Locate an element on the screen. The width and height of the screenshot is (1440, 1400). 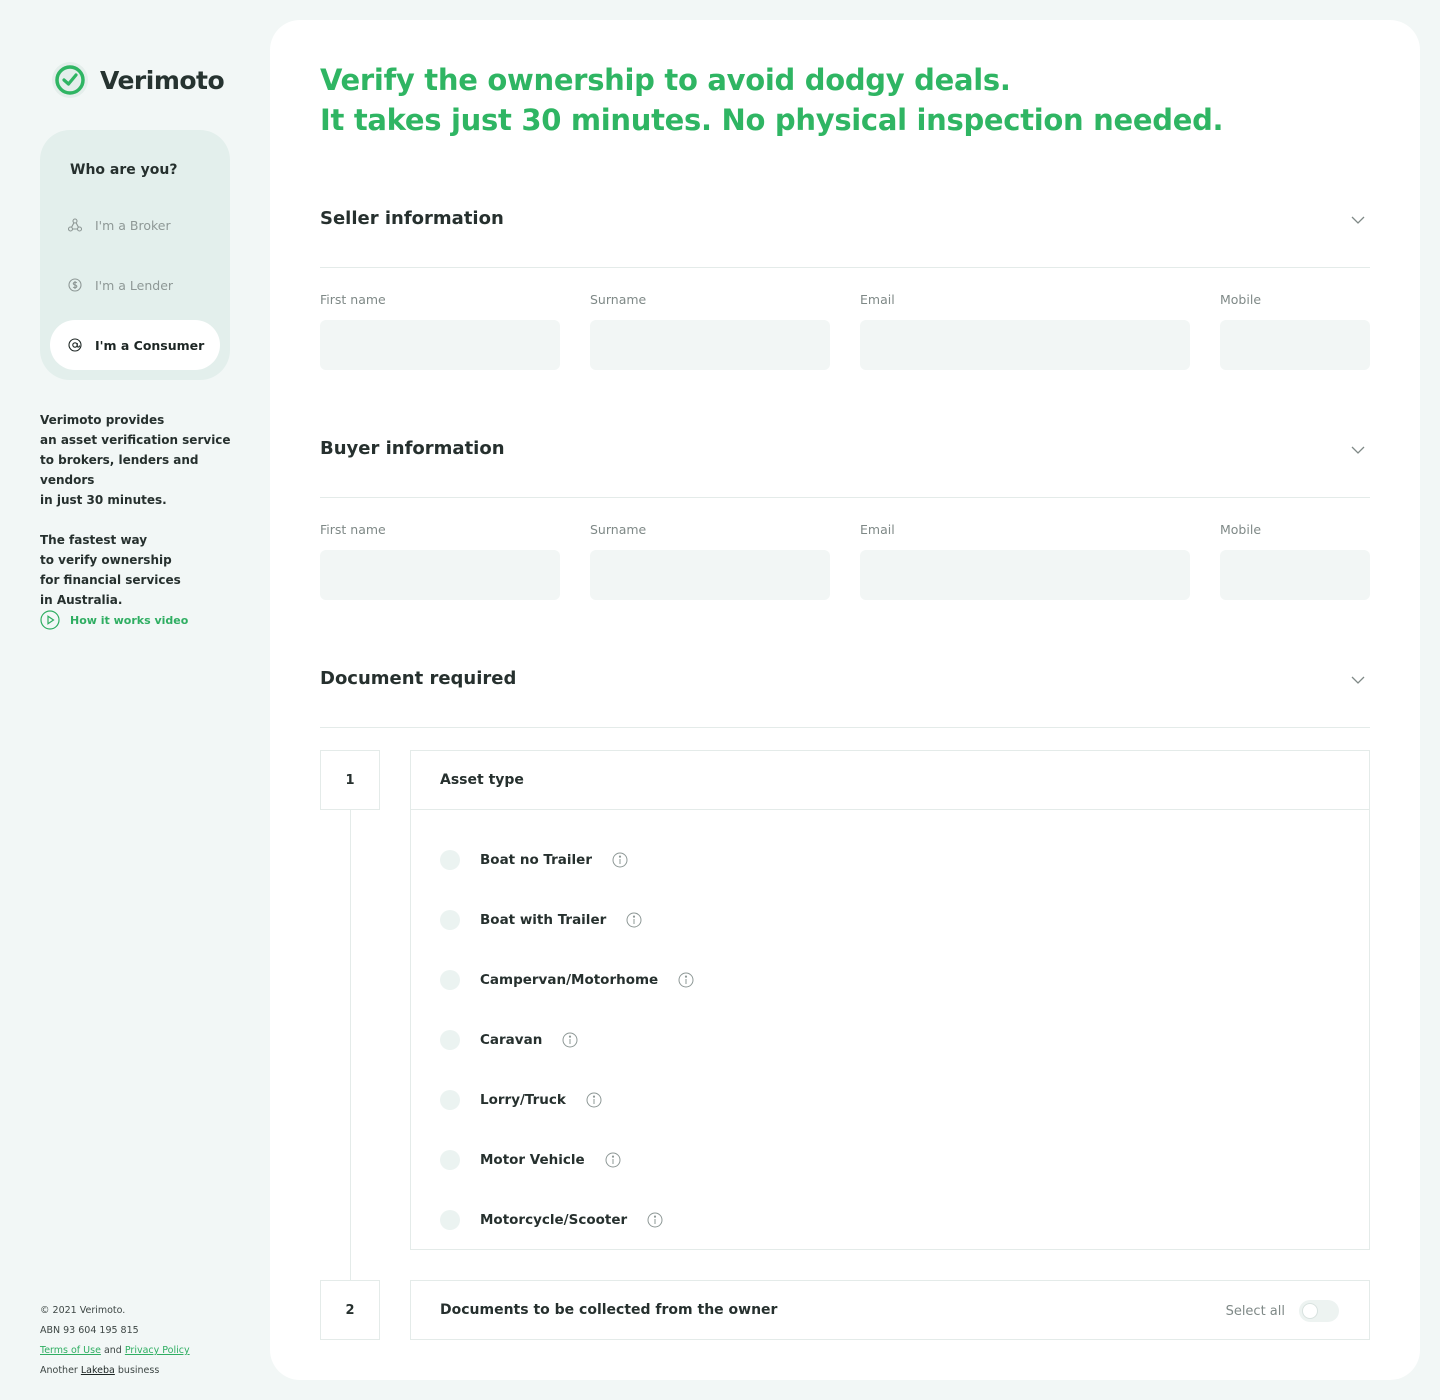
asset-label: Motor Vehicle is located at coordinates (532, 1160).